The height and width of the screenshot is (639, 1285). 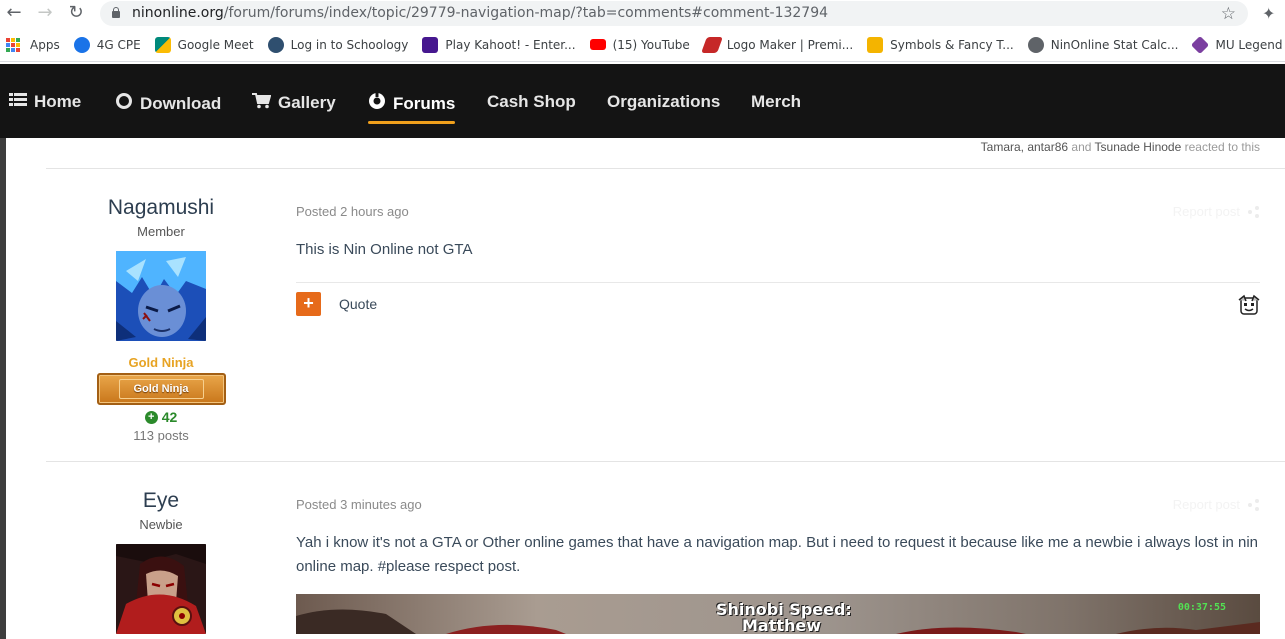 I want to click on 4g-cpe-icon, so click(x=81, y=44).